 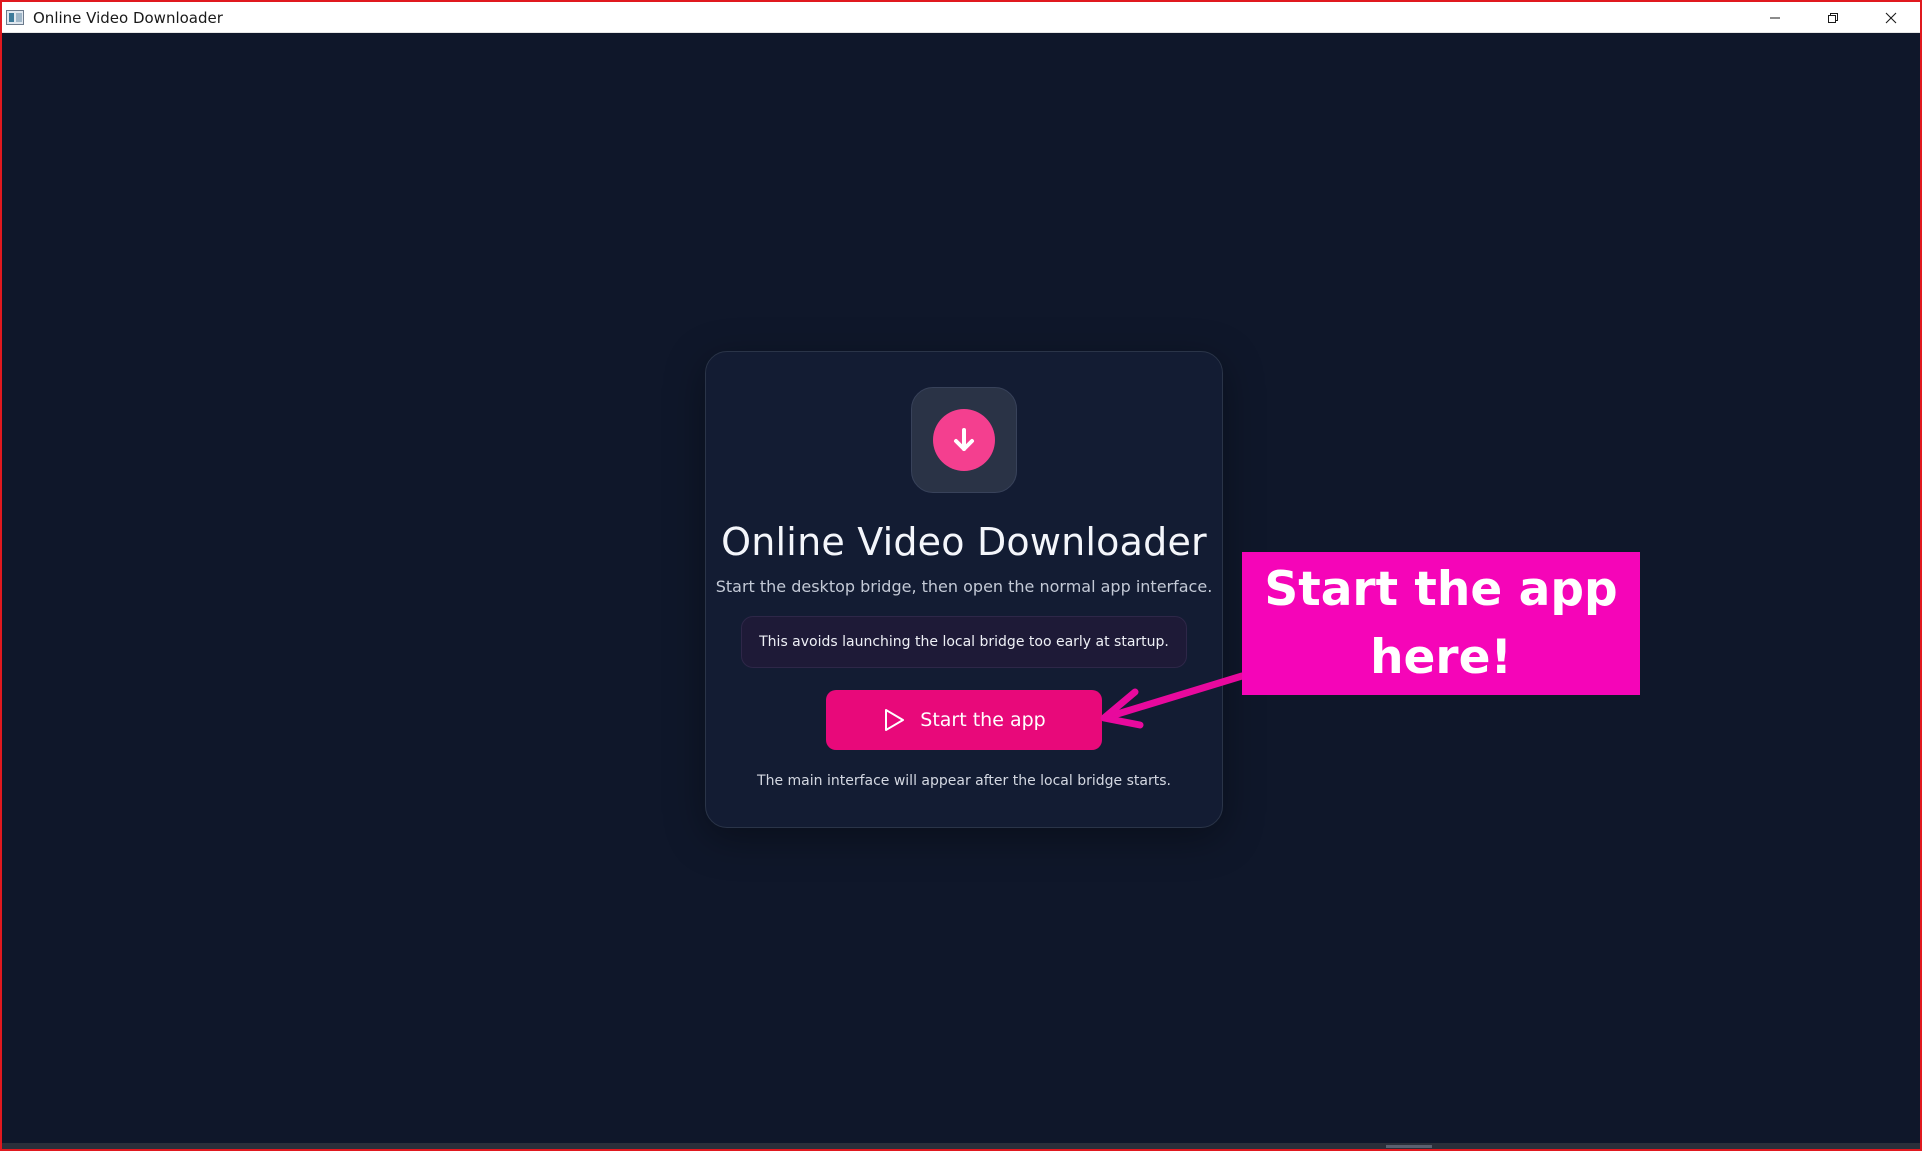 I want to click on download-arrow-icon, so click(x=964, y=439).